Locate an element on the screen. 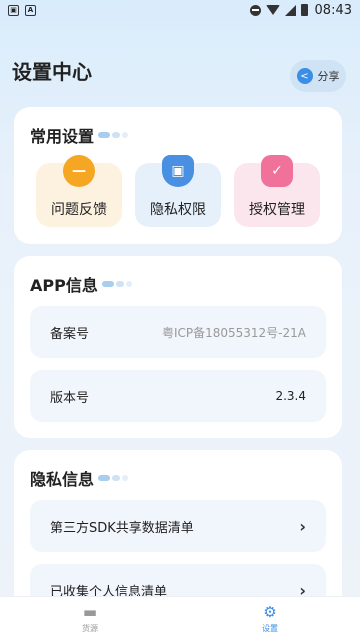  row-label: 版本号 is located at coordinates (70, 398).